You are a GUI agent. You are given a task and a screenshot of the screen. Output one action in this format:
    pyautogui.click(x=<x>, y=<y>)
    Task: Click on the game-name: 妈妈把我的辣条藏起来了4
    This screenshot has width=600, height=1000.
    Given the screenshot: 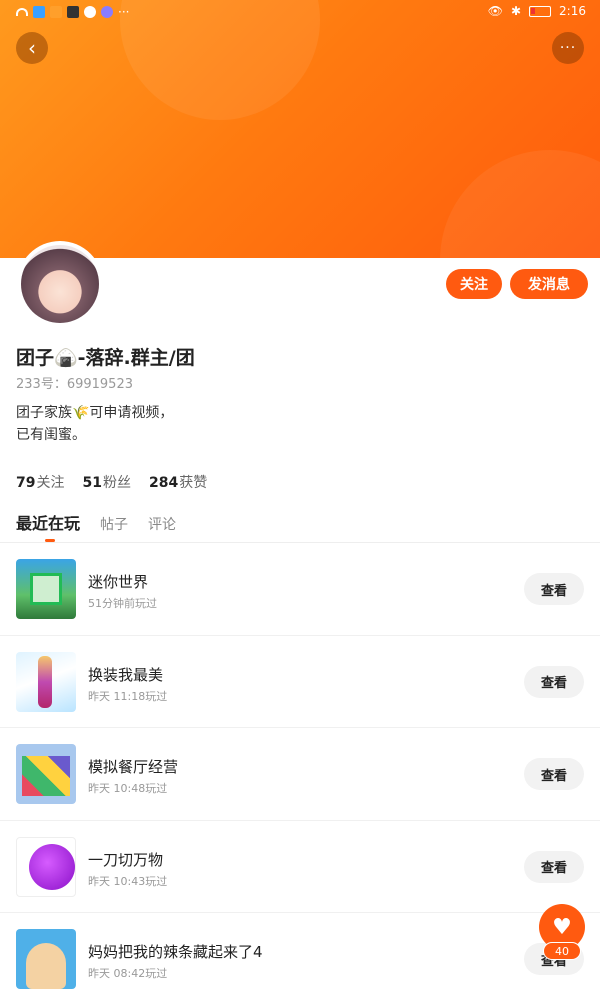 What is the action you would take?
    pyautogui.click(x=175, y=952)
    